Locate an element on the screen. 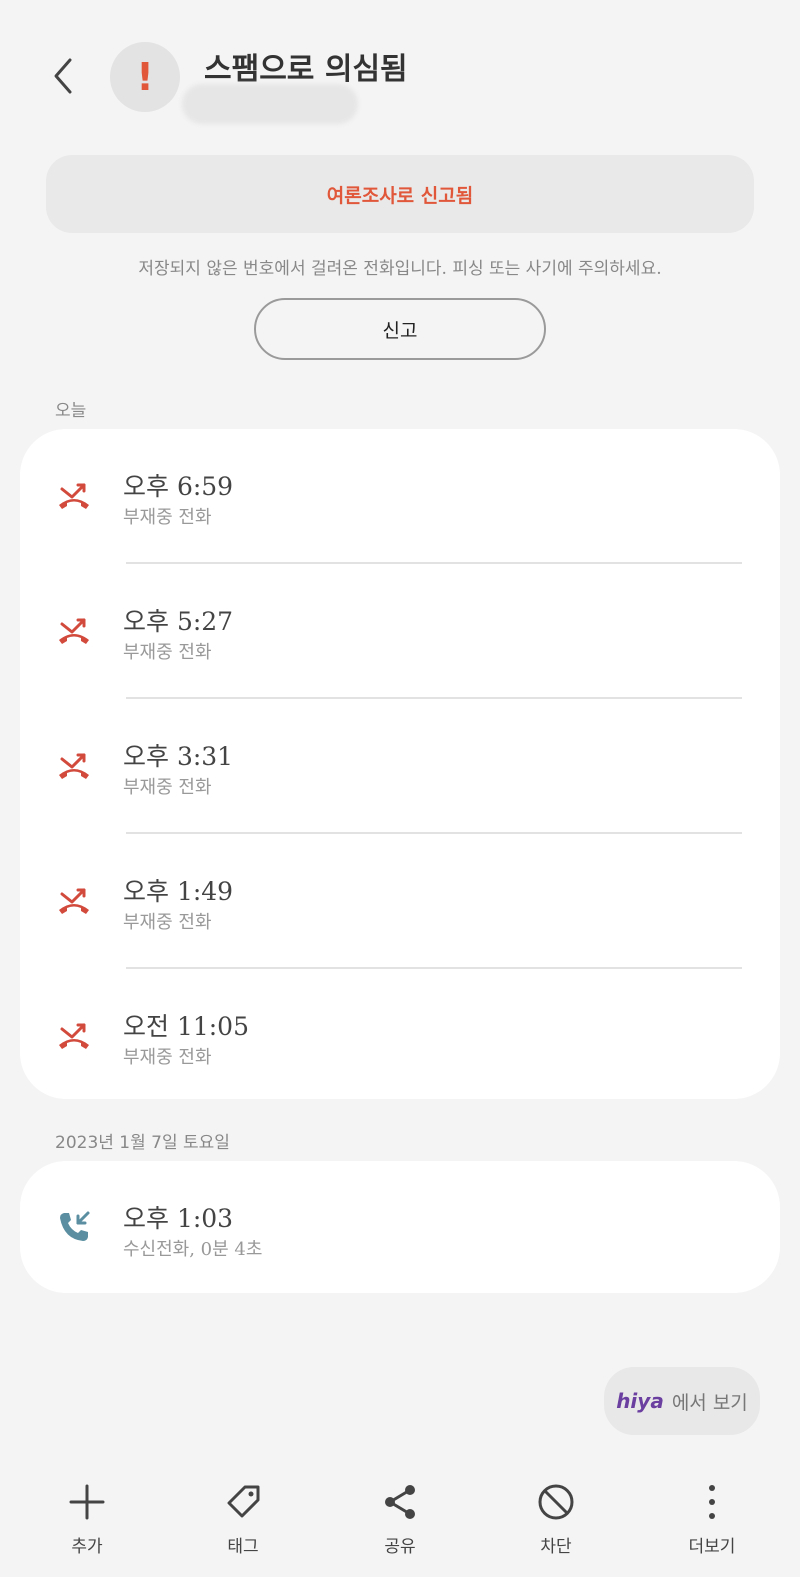 Image resolution: width=800 pixels, height=1577 pixels. call-time: 오전 11:05 is located at coordinates (186, 1026).